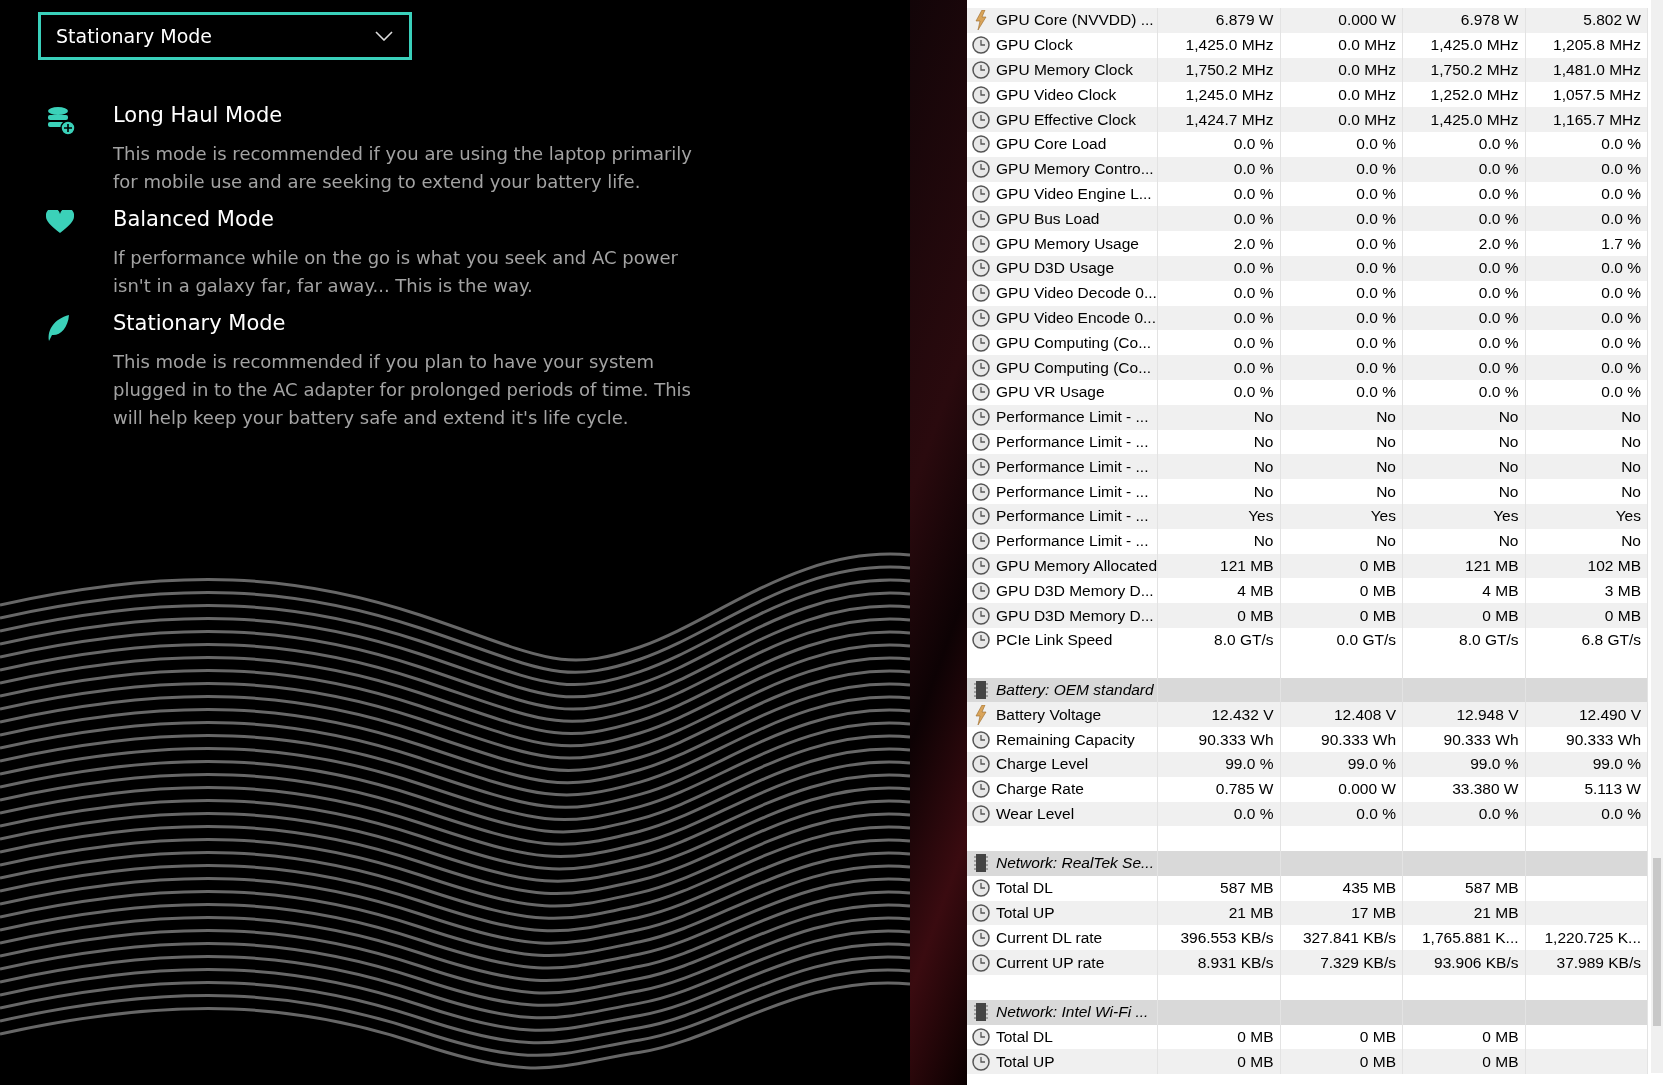  Describe the element at coordinates (1367, 20) in the screenshot. I see `sensor-value: 0.000 W` at that location.